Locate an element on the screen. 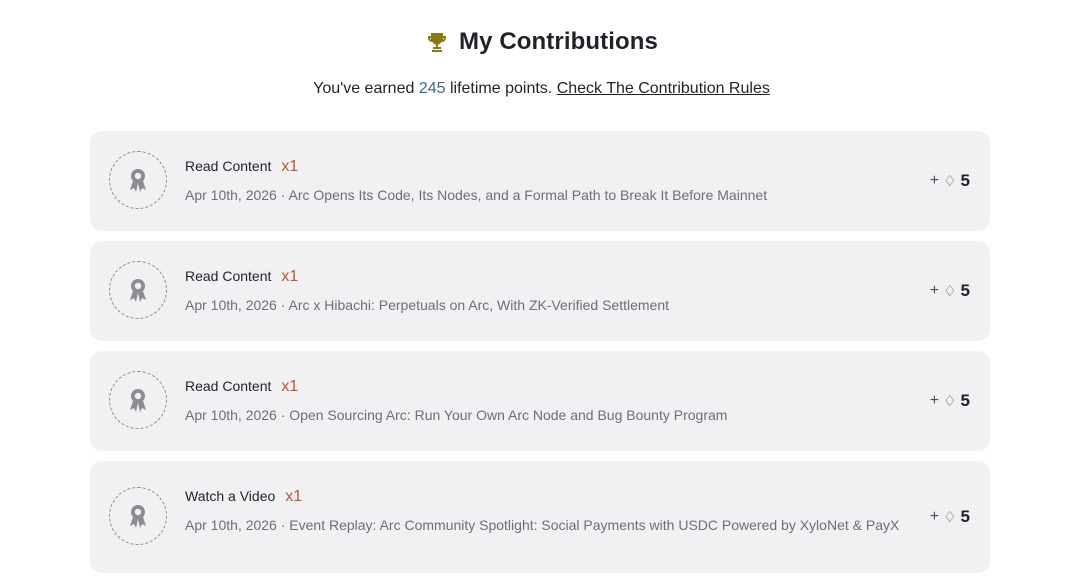 This screenshot has height=582, width=1083. action-label: Watch a Video is located at coordinates (230, 496).